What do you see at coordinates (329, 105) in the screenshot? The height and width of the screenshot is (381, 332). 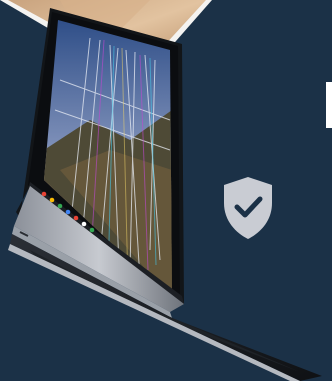 I see `edge-panel` at bounding box center [329, 105].